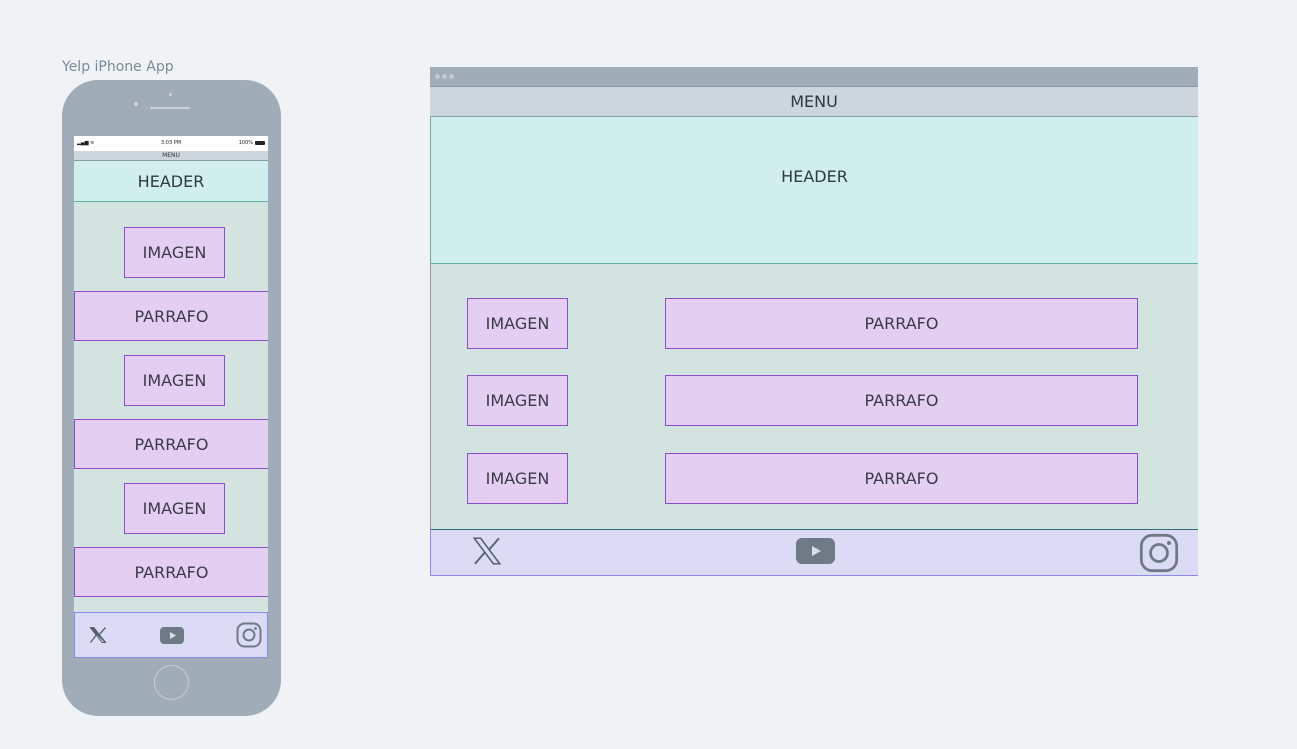 This screenshot has width=1297, height=749. I want to click on close-dot, so click(437, 76).